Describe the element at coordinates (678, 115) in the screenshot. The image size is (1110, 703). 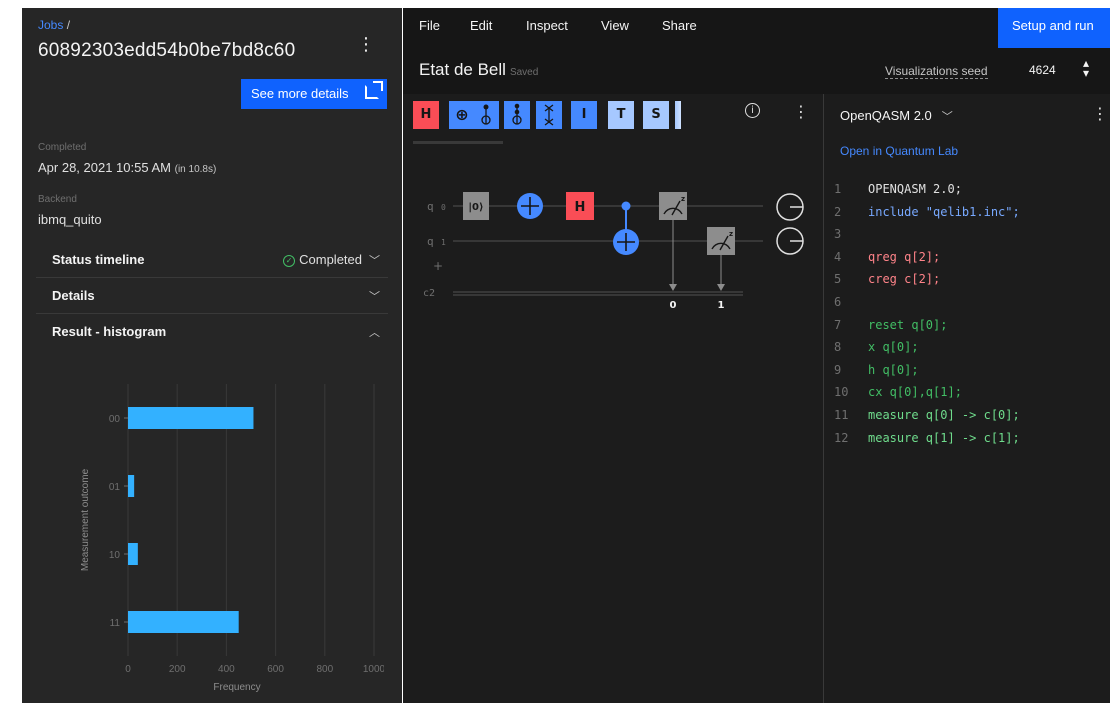
I see `gate-palette-overflow` at that location.